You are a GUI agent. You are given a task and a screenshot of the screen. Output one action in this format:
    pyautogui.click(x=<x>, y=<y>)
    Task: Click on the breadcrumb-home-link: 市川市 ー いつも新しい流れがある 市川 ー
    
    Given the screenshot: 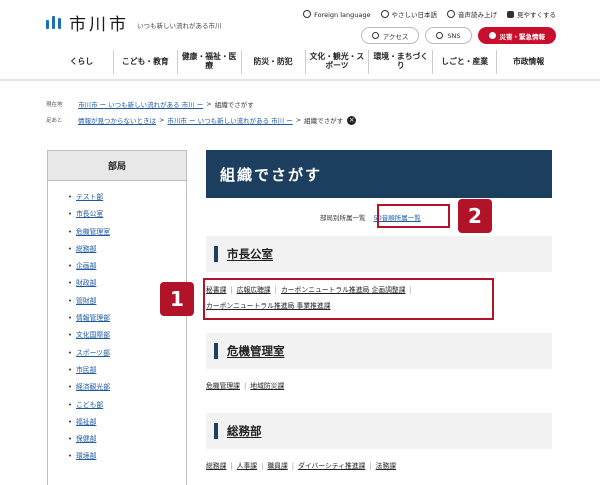 What is the action you would take?
    pyautogui.click(x=140, y=104)
    